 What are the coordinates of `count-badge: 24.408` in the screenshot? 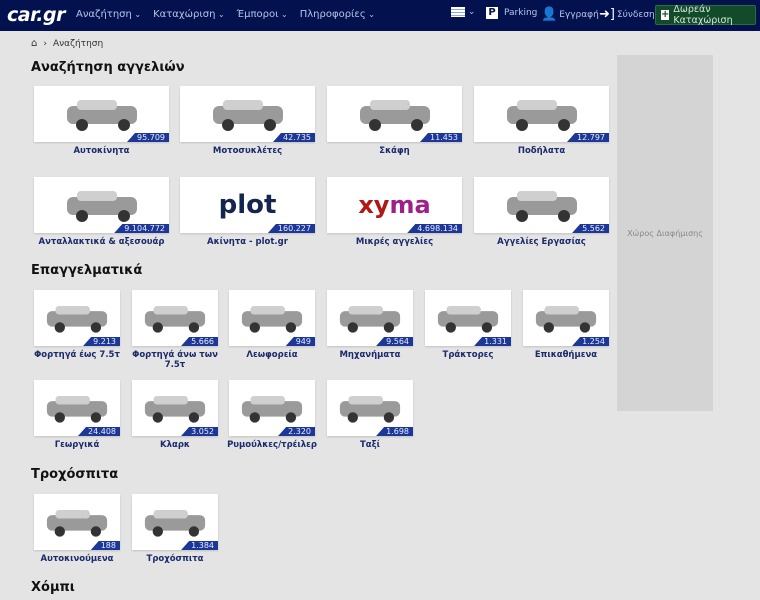 It's located at (99, 431).